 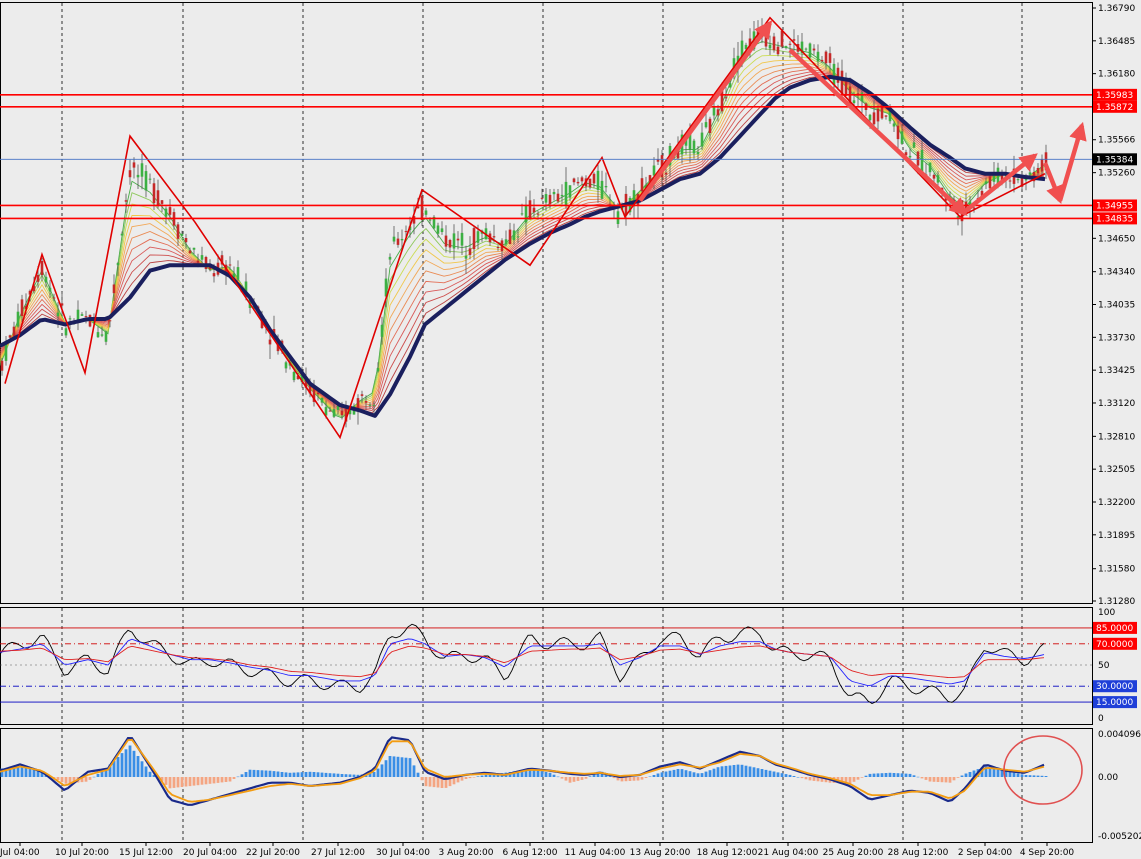 What do you see at coordinates (1114, 645) in the screenshot?
I see `osc-level-badge-label-1: 70.0000` at bounding box center [1114, 645].